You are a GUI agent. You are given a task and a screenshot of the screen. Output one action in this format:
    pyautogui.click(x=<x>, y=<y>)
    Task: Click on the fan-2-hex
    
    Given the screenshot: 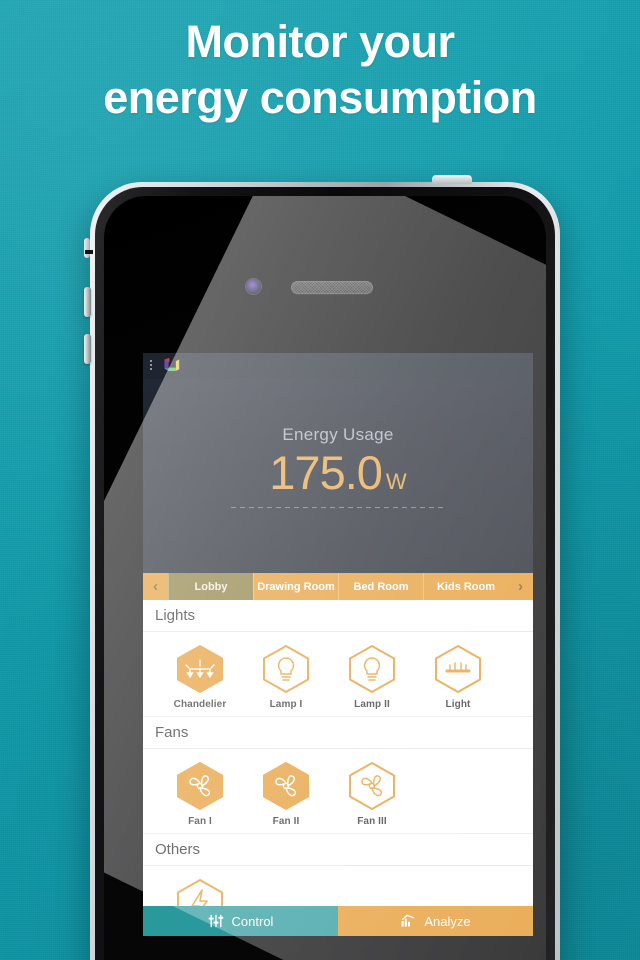 What is the action you would take?
    pyautogui.click(x=286, y=786)
    